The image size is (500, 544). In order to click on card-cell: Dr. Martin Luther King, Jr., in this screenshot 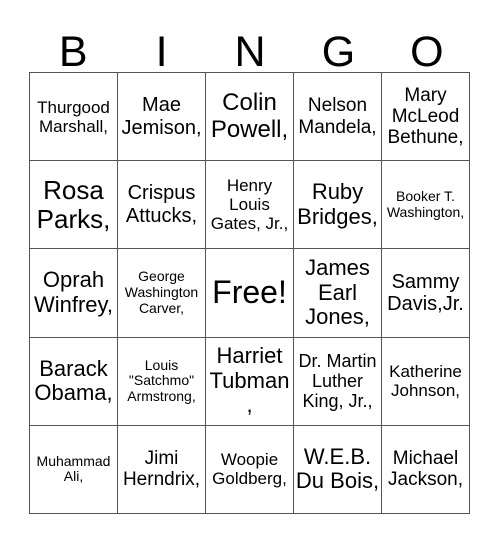, I will do `click(337, 381)`.